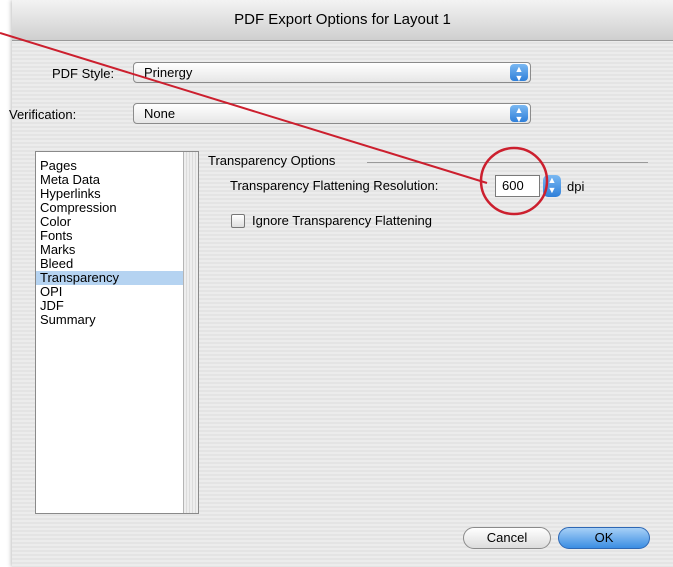 The image size is (673, 567). What do you see at coordinates (43, 114) in the screenshot?
I see `verification-label: Verification:` at bounding box center [43, 114].